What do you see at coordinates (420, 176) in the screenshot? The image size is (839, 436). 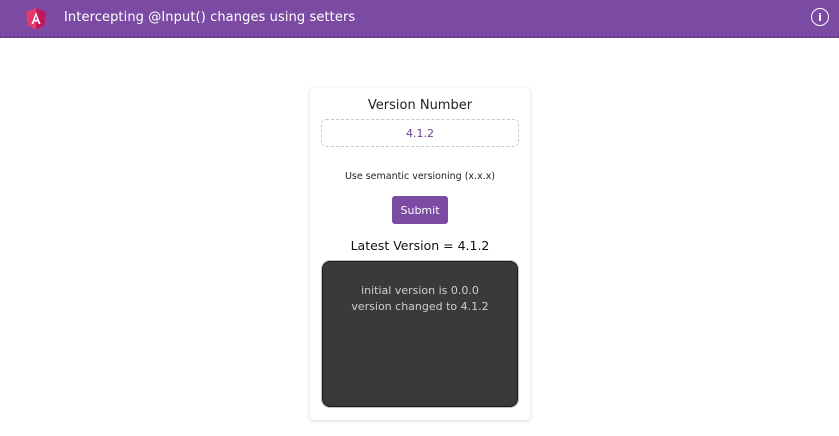 I see `versioning-hint: Use semantic versioning (x.x.x)` at bounding box center [420, 176].